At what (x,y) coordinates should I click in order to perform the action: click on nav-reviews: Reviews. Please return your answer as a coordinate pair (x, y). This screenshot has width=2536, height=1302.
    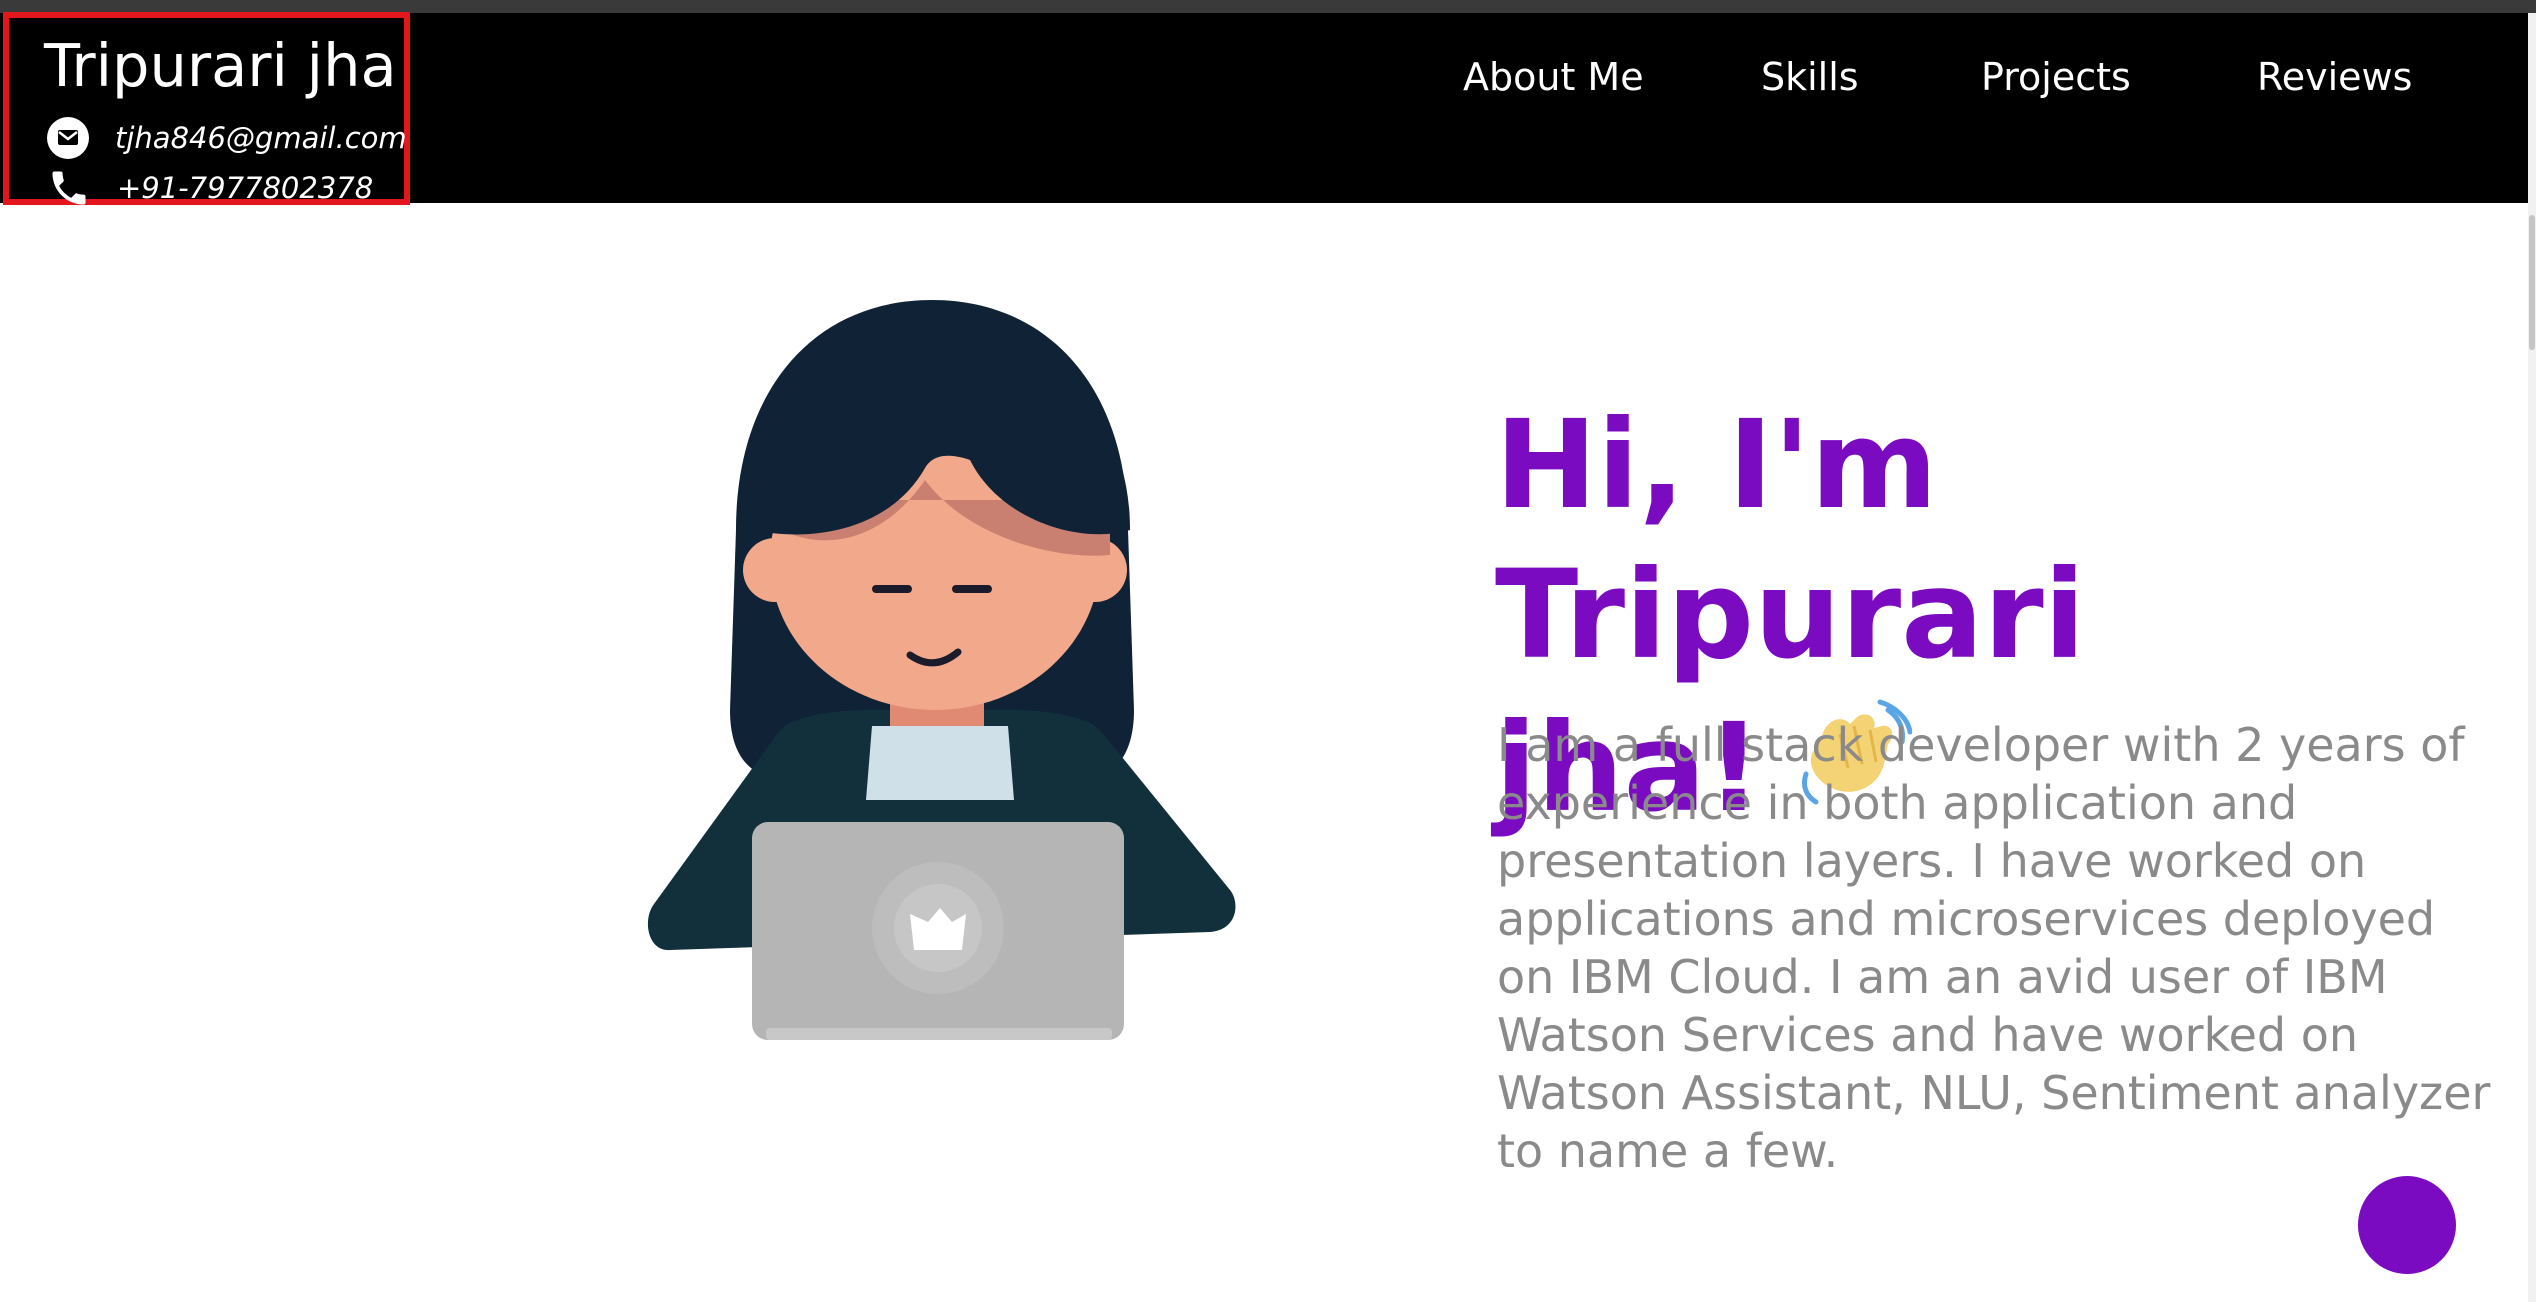
    Looking at the image, I should click on (2334, 77).